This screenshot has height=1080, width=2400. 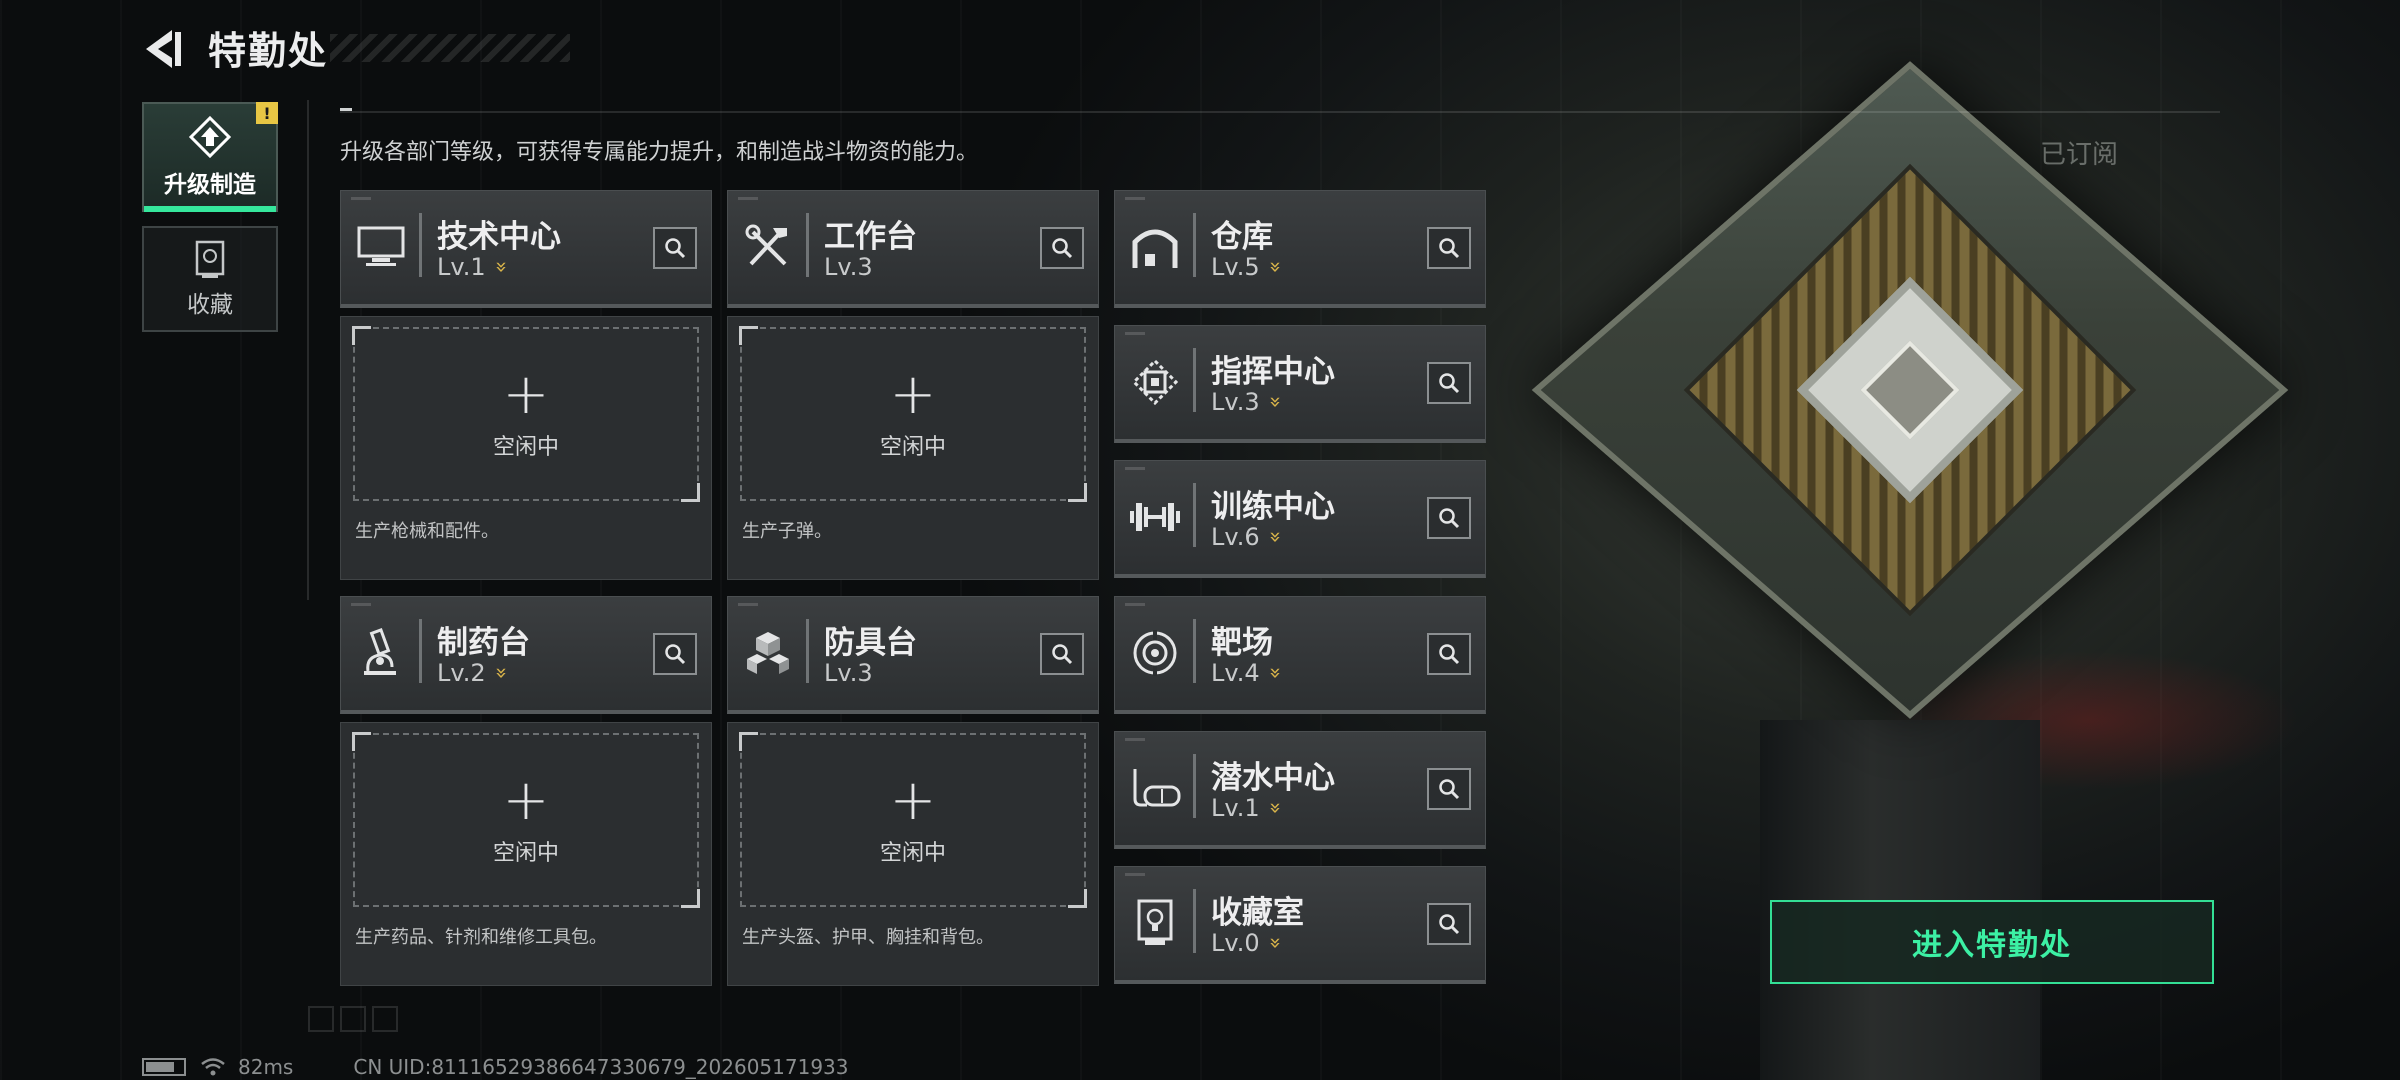 I want to click on microscope-icon, so click(x=381, y=653).